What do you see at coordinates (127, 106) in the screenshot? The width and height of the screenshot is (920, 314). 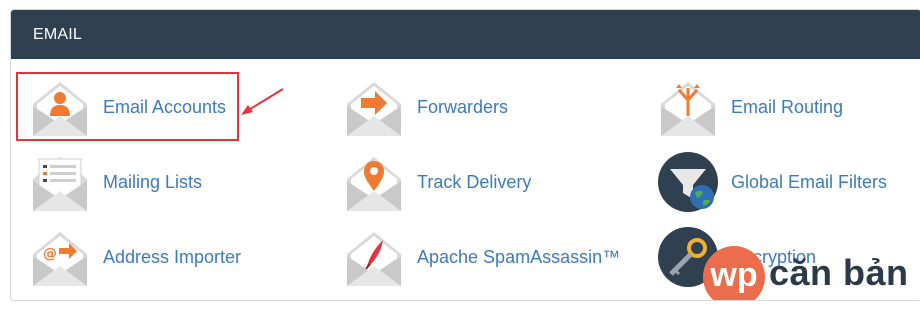 I see `selection-highlight-box` at bounding box center [127, 106].